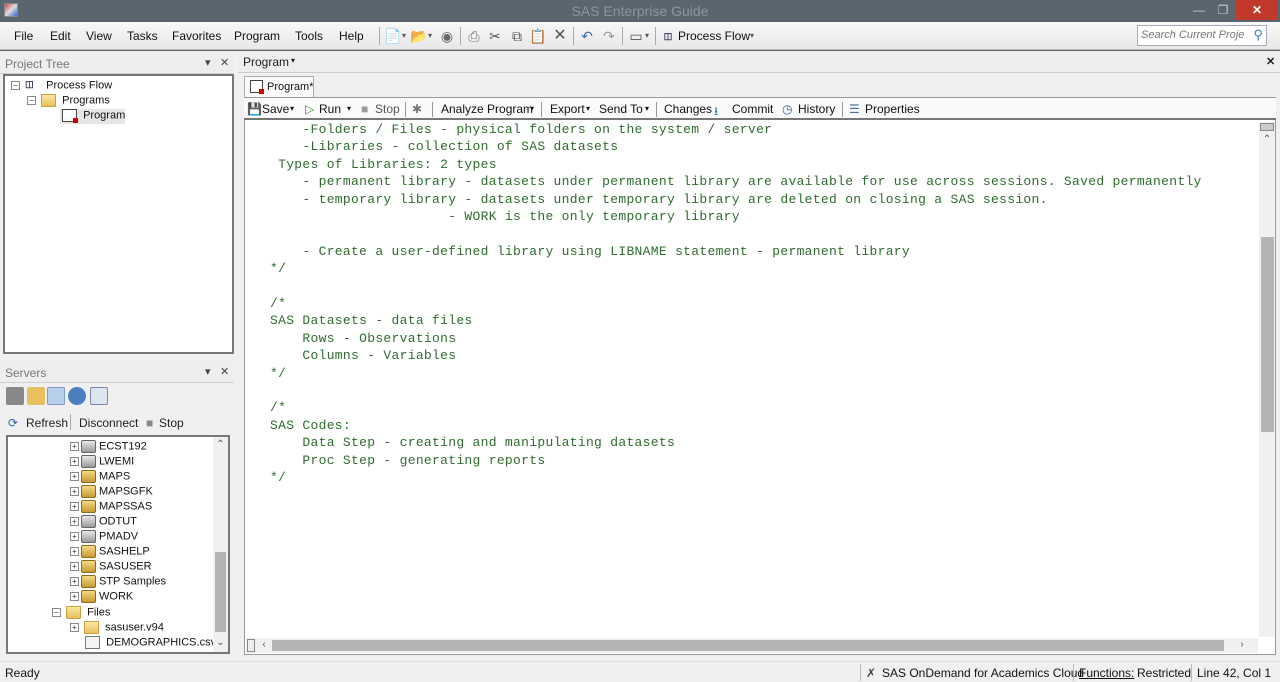 The width and height of the screenshot is (1280, 682). What do you see at coordinates (36, 396) in the screenshot?
I see `libraries-view-icon` at bounding box center [36, 396].